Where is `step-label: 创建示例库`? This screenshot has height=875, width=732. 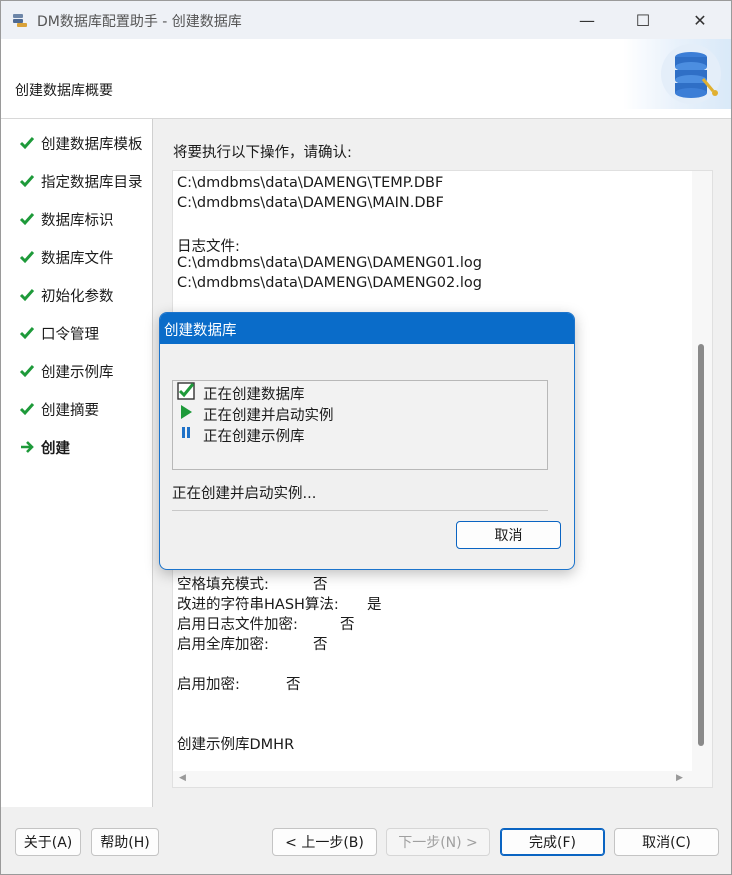 step-label: 创建示例库 is located at coordinates (77, 372).